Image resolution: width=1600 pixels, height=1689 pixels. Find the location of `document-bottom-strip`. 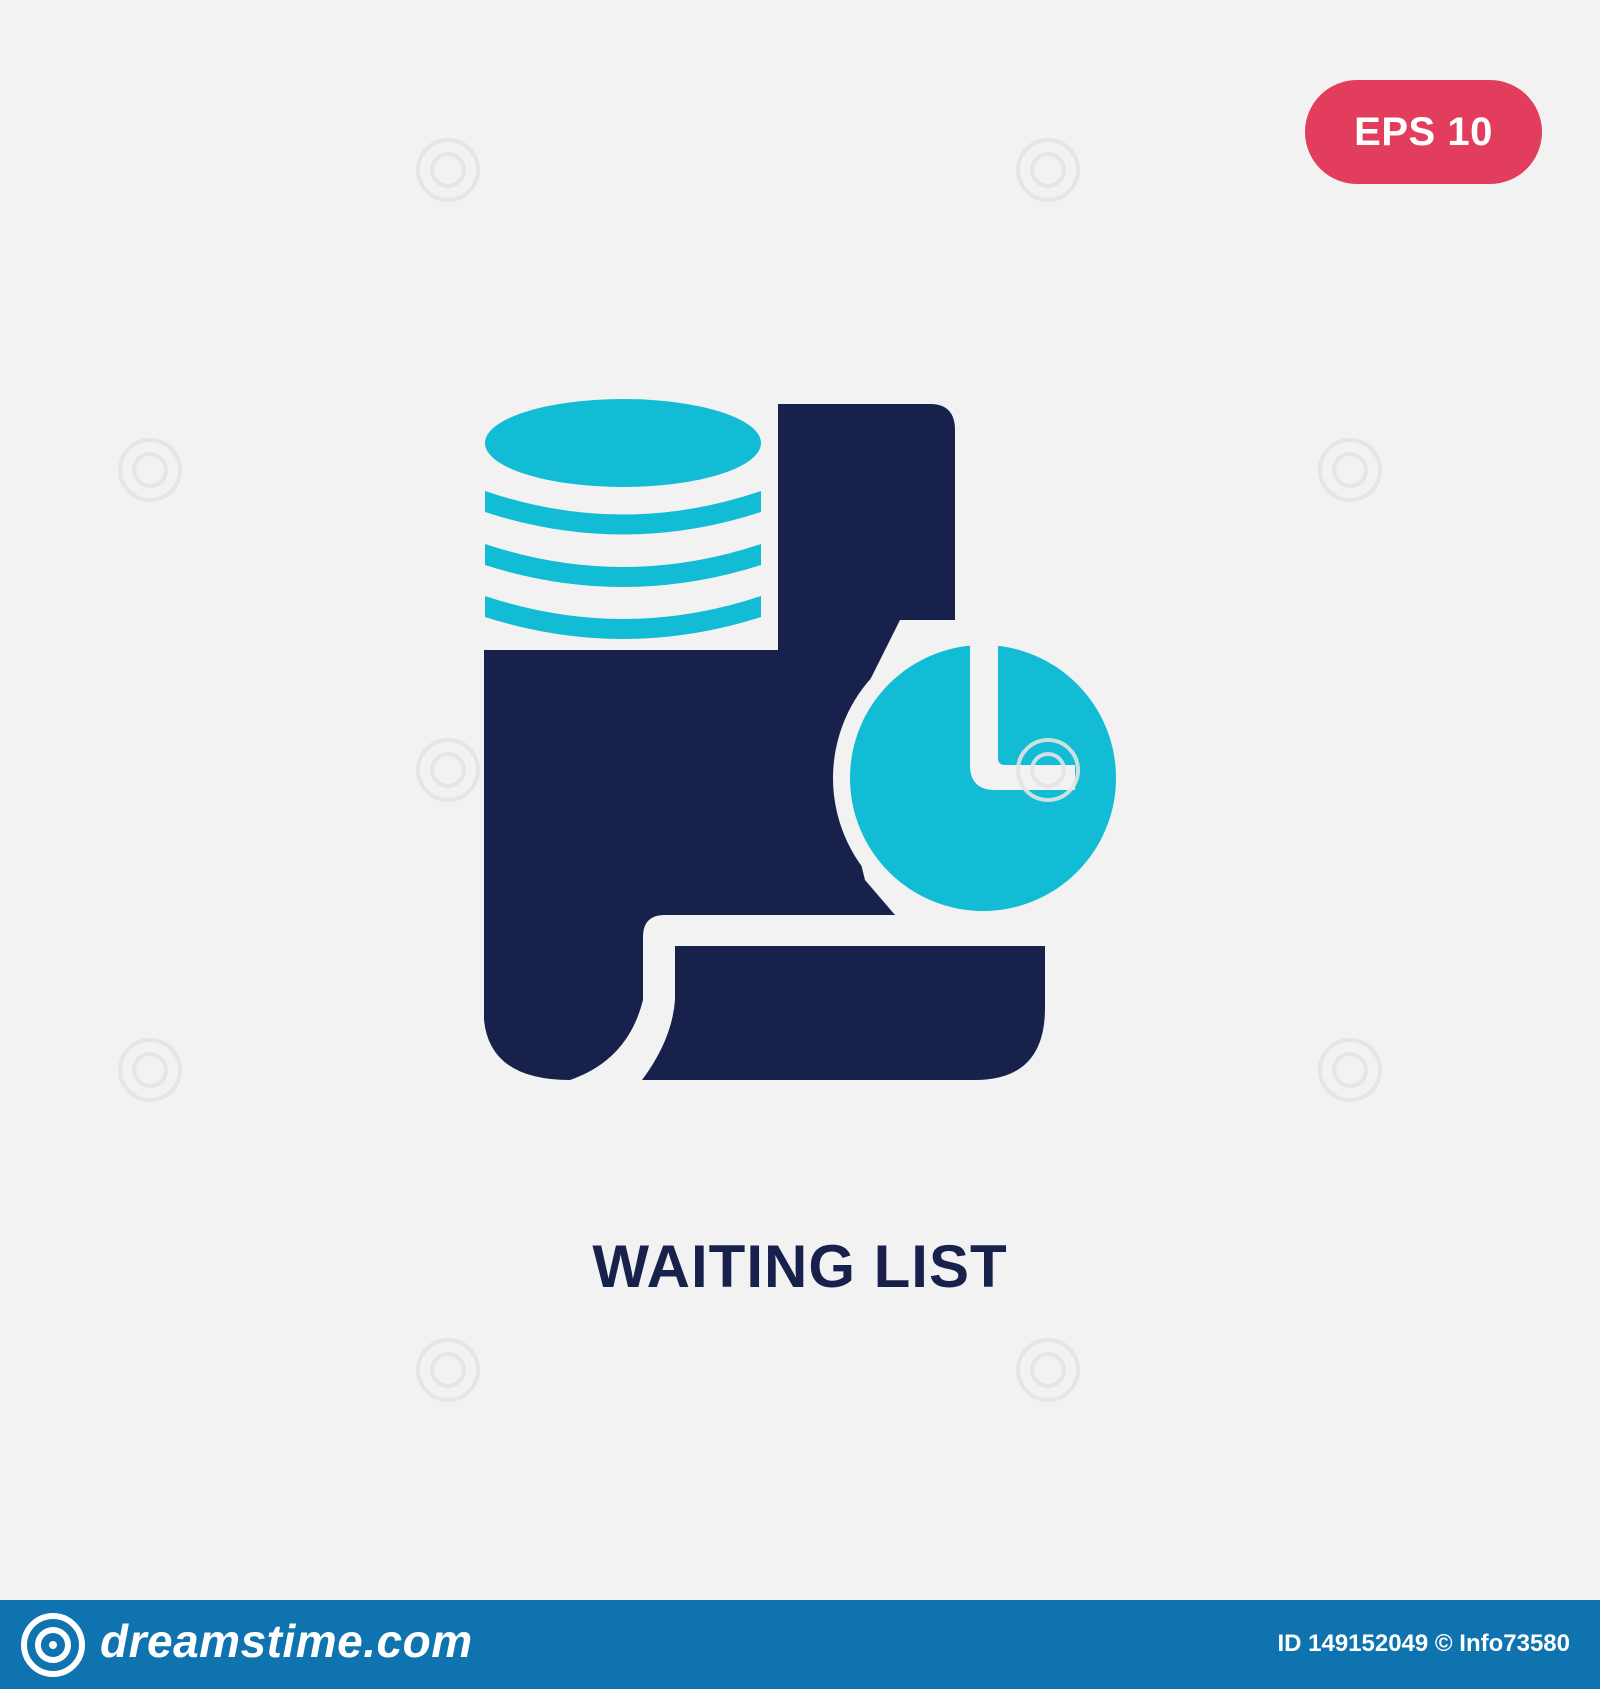

document-bottom-strip is located at coordinates (843, 1013).